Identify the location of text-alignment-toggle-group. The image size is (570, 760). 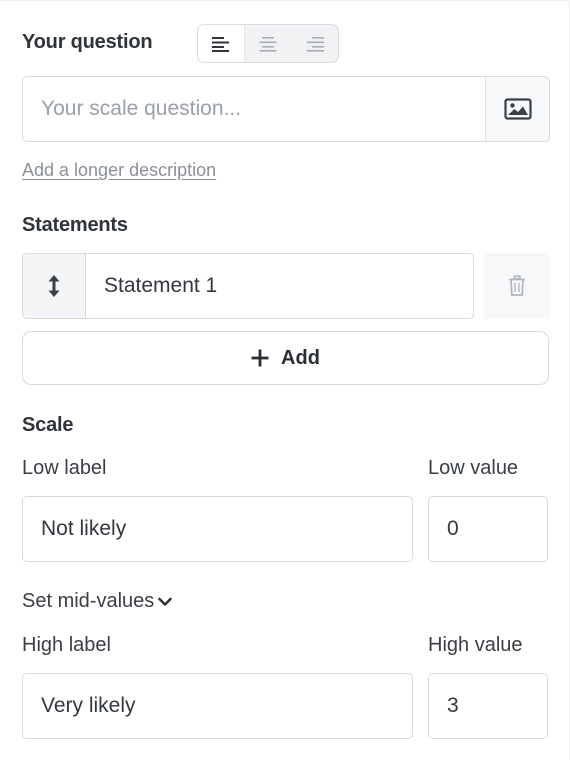
(268, 43).